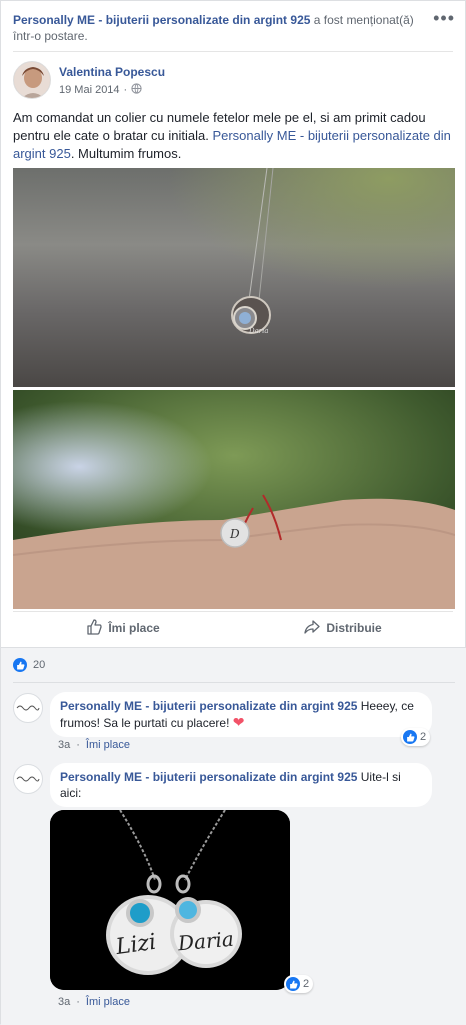 This screenshot has width=466, height=1025. I want to click on reaction-summary: 20, so click(29, 665).